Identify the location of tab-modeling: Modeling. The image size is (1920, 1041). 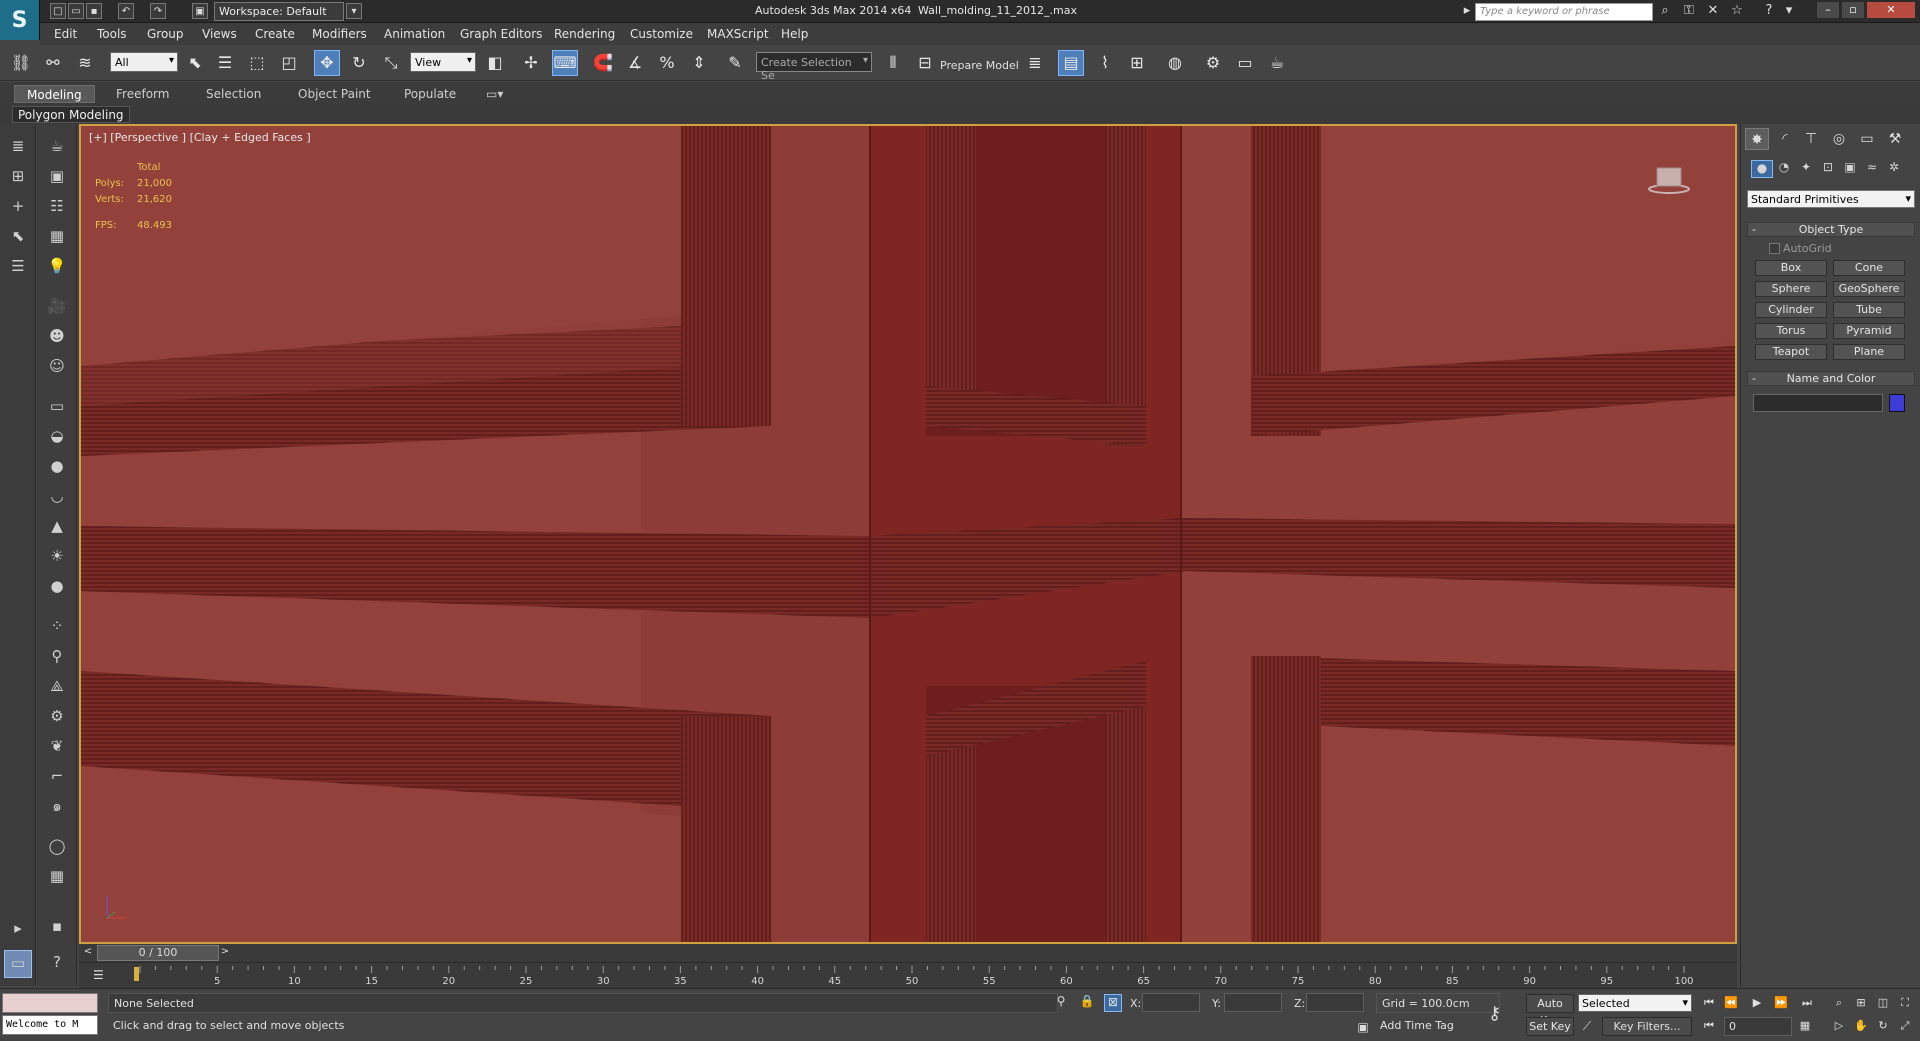
(54, 94).